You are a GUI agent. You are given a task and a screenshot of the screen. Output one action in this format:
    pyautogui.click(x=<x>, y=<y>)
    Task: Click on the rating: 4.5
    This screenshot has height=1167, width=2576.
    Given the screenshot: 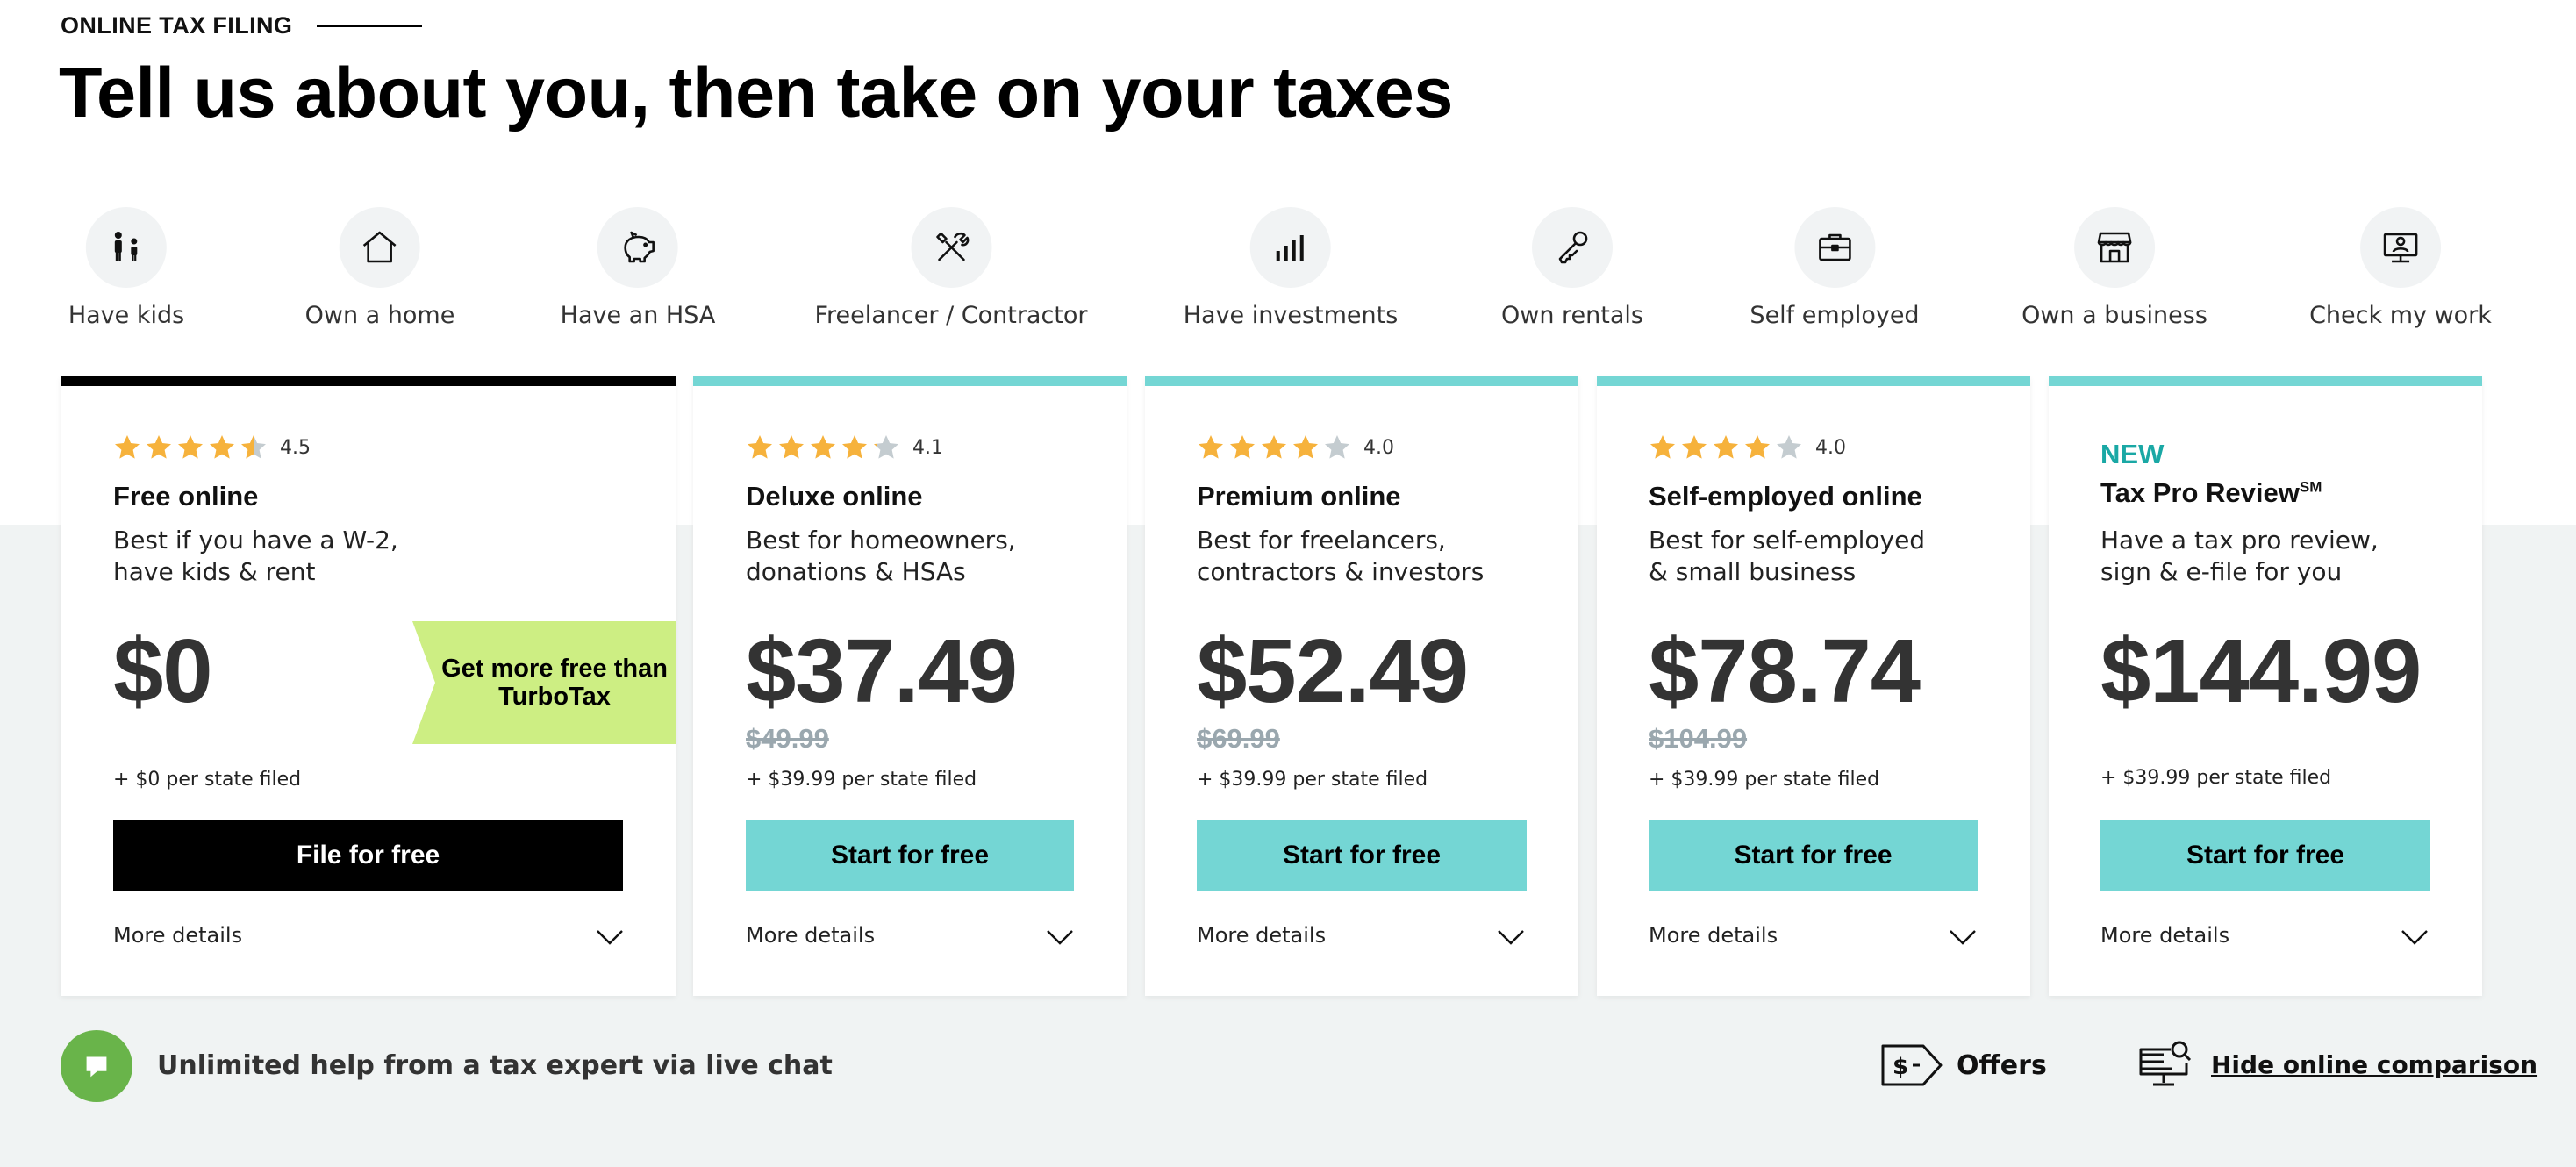 What is the action you would take?
    pyautogui.click(x=212, y=447)
    